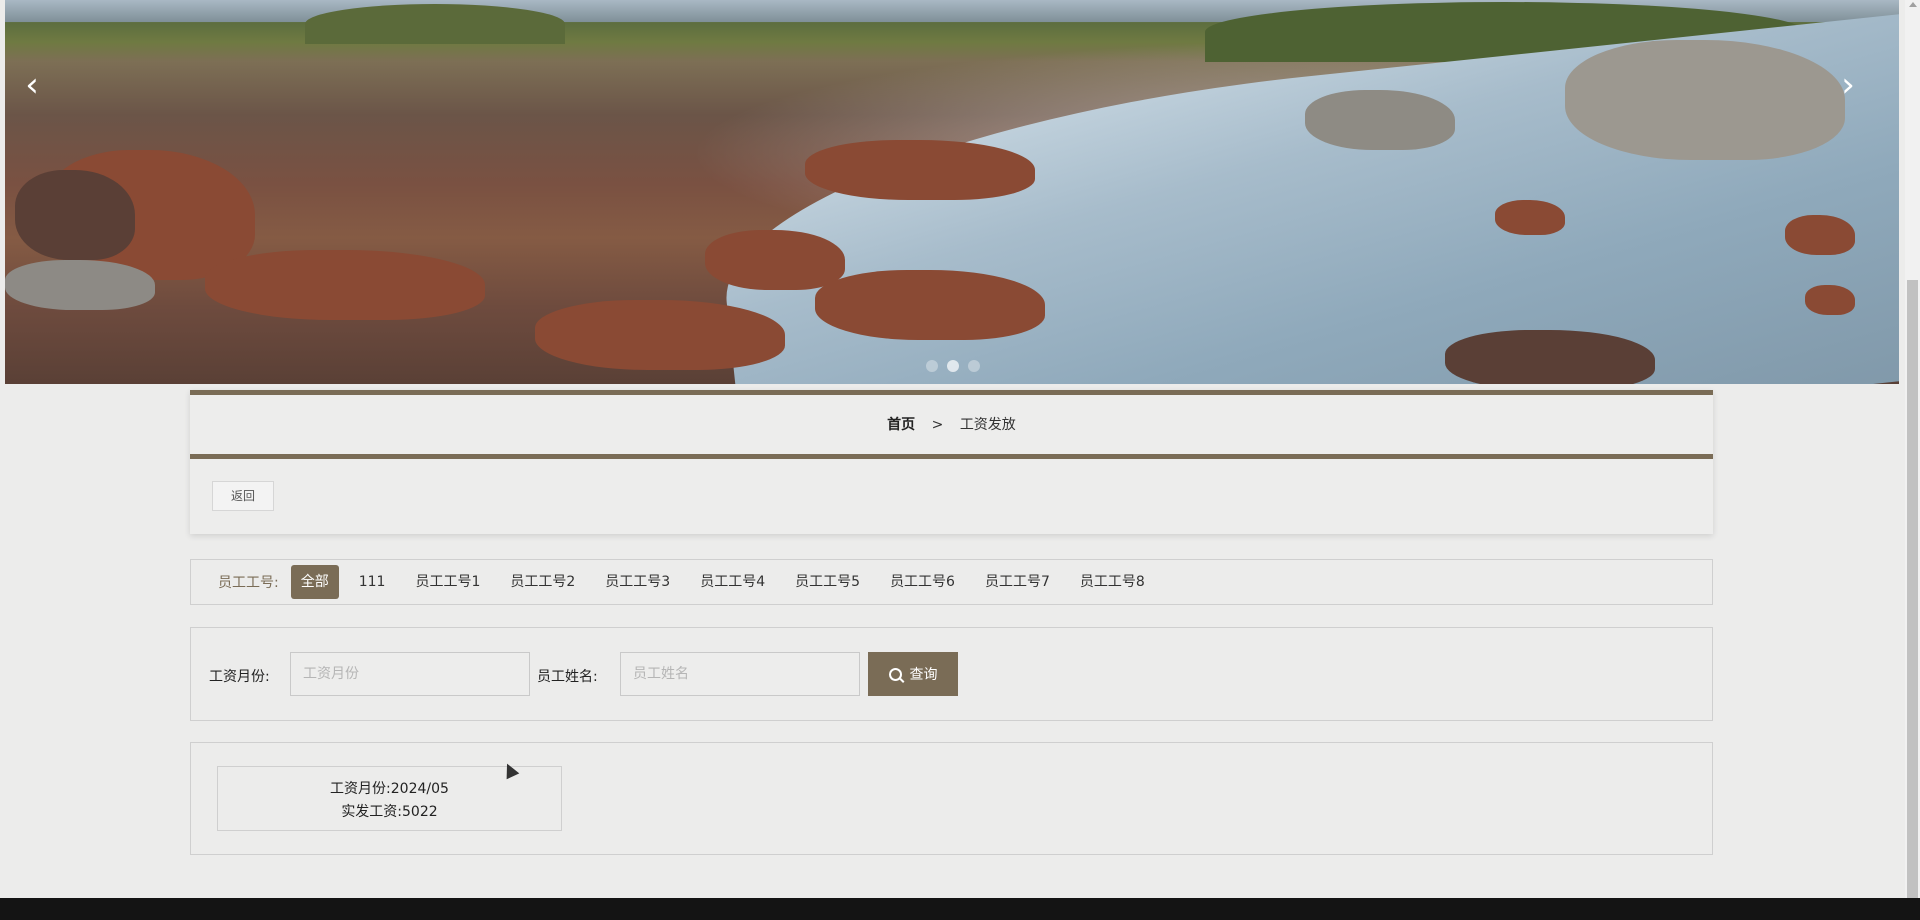  I want to click on filter-option: 员工工号6, so click(922, 582).